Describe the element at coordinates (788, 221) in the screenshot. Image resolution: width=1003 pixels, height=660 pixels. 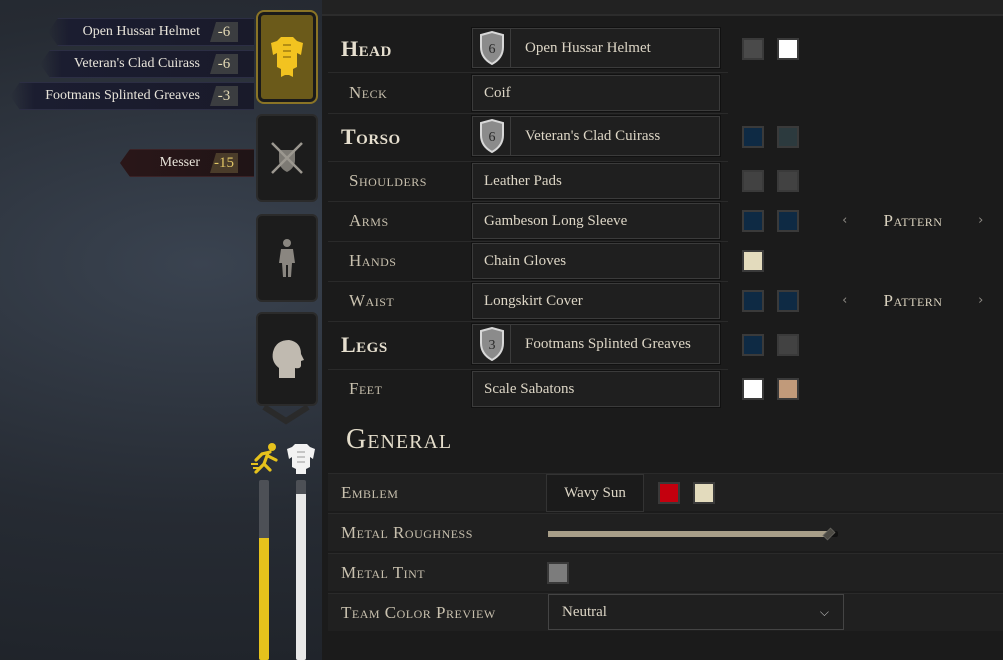
I see `color-swatch-arms-secondary` at that location.